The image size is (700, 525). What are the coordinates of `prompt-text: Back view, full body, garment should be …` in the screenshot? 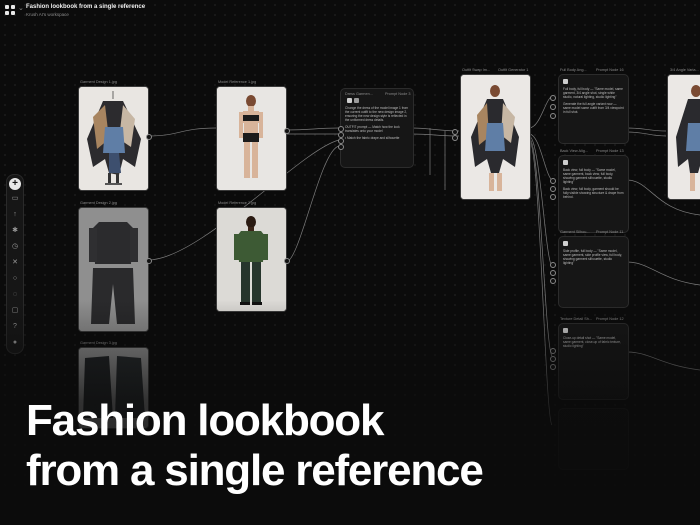 It's located at (593, 193).